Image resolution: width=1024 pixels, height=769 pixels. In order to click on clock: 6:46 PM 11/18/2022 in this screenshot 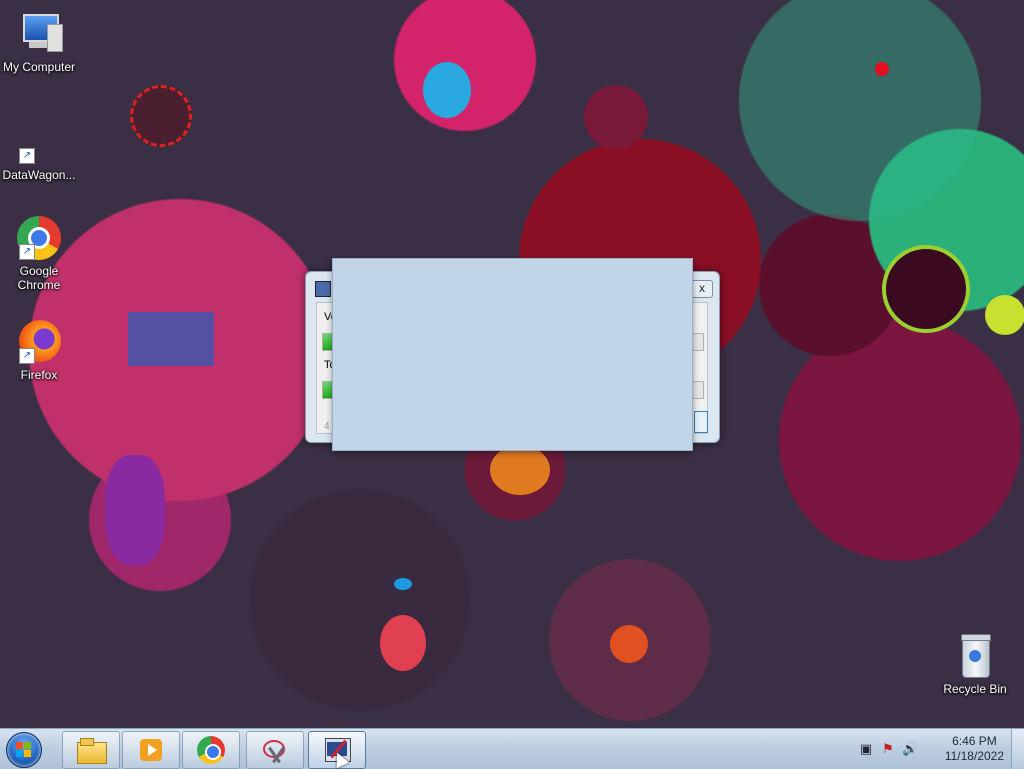, I will do `click(974, 749)`.